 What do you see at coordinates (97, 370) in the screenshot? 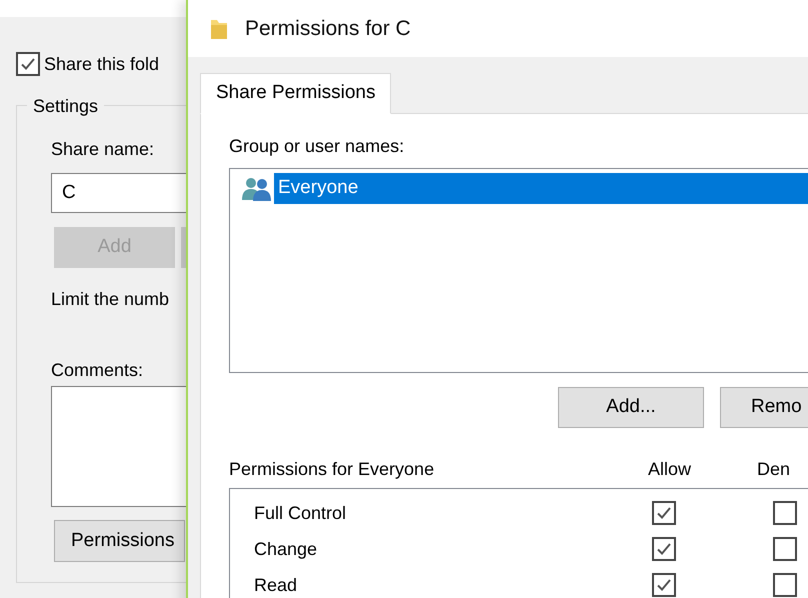
I see `comments-label: Comments:` at bounding box center [97, 370].